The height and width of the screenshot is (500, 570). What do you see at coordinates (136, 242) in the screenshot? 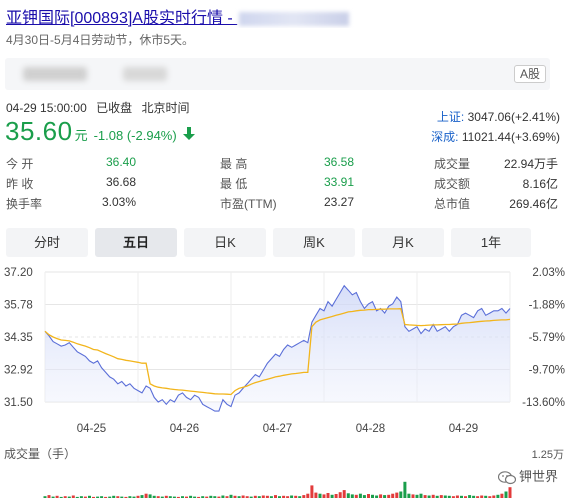
I see `tab-five-day: 五日` at bounding box center [136, 242].